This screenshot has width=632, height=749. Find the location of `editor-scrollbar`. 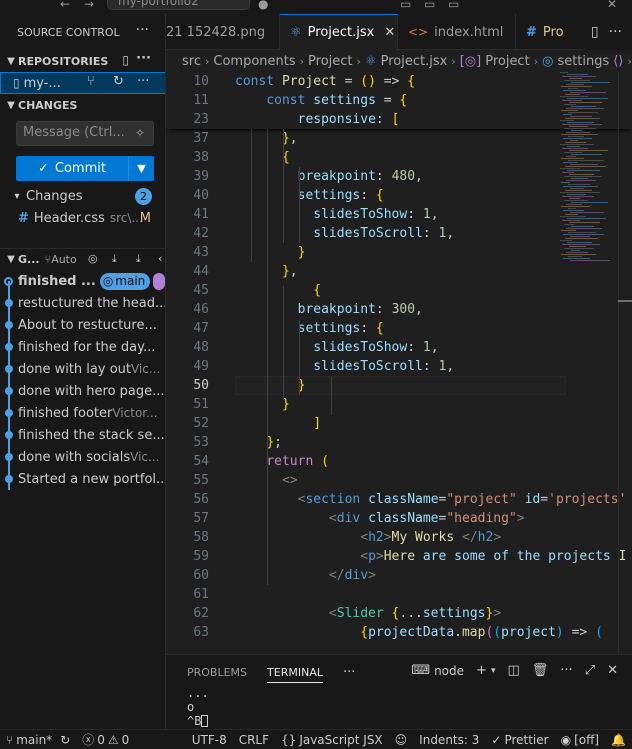

editor-scrollbar is located at coordinates (625, 363).